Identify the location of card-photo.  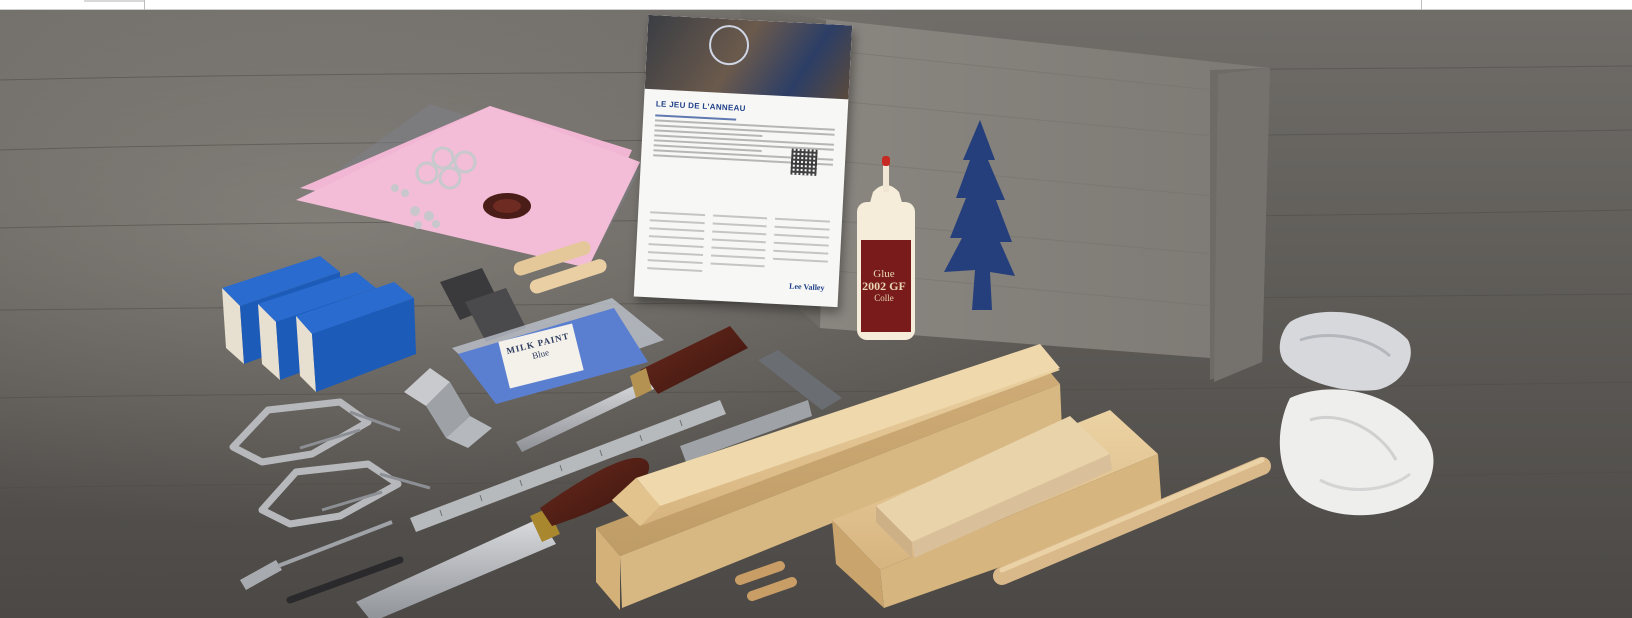
(748, 57).